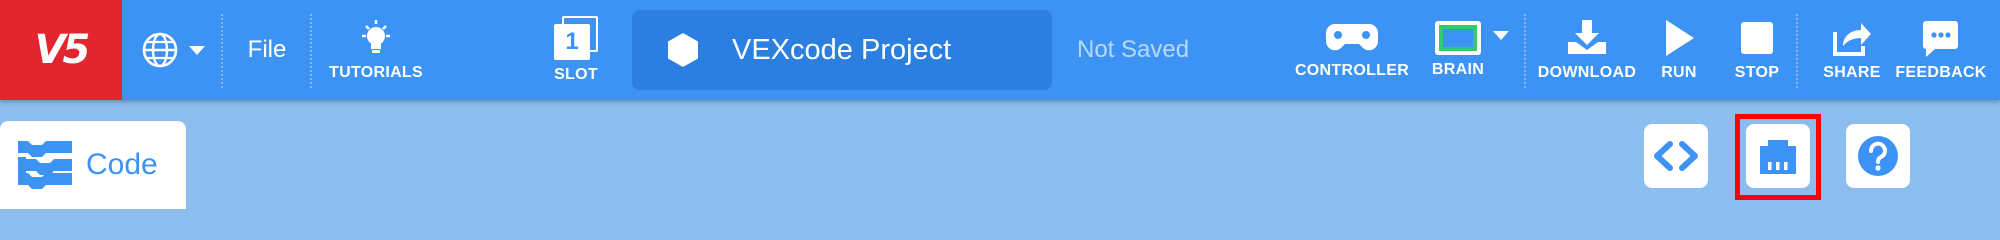 The width and height of the screenshot is (2000, 240). I want to click on share-button: SHARE, so click(1852, 50).